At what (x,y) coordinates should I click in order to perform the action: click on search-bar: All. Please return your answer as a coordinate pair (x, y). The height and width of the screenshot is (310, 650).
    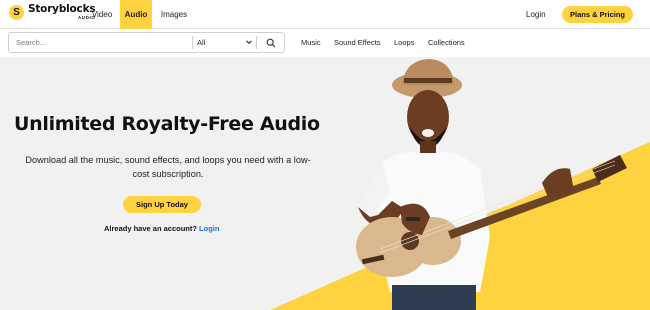
    Looking at the image, I should click on (146, 42).